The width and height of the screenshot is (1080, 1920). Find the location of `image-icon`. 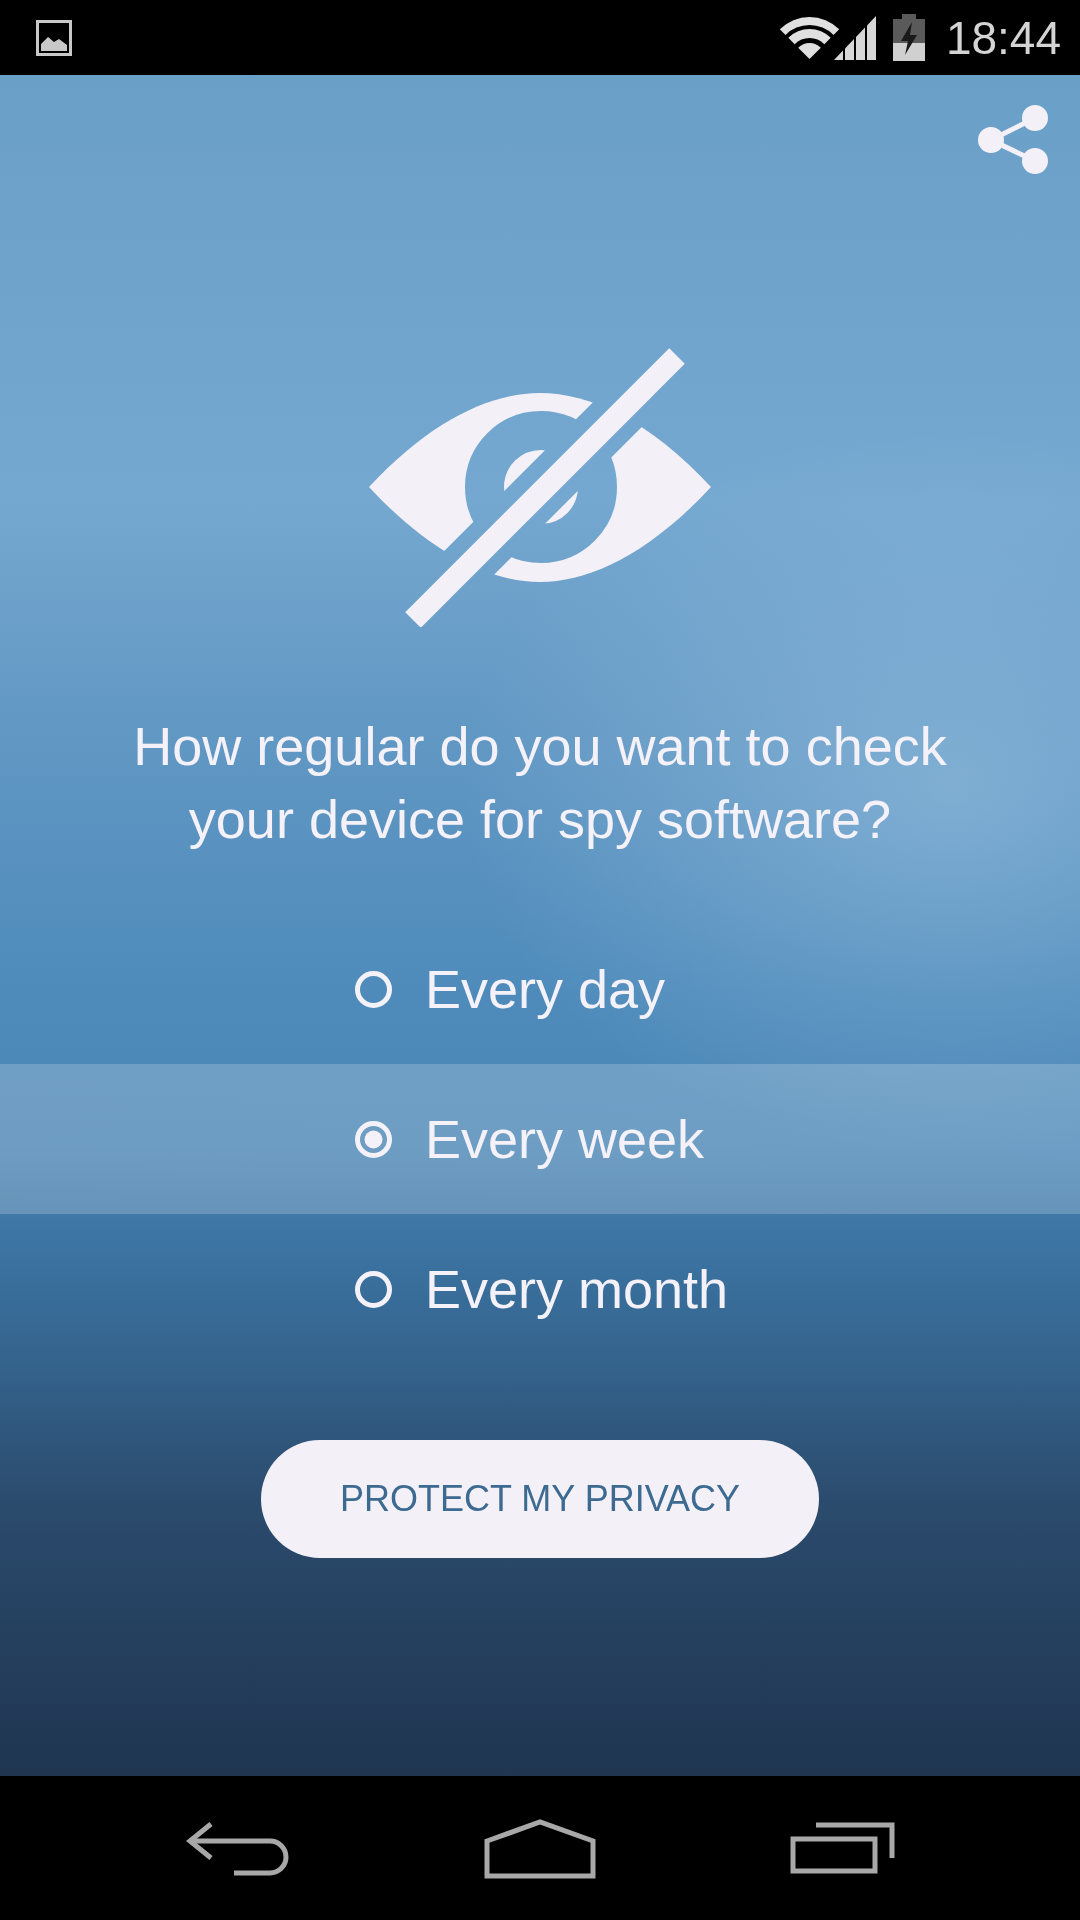

image-icon is located at coordinates (54, 37).